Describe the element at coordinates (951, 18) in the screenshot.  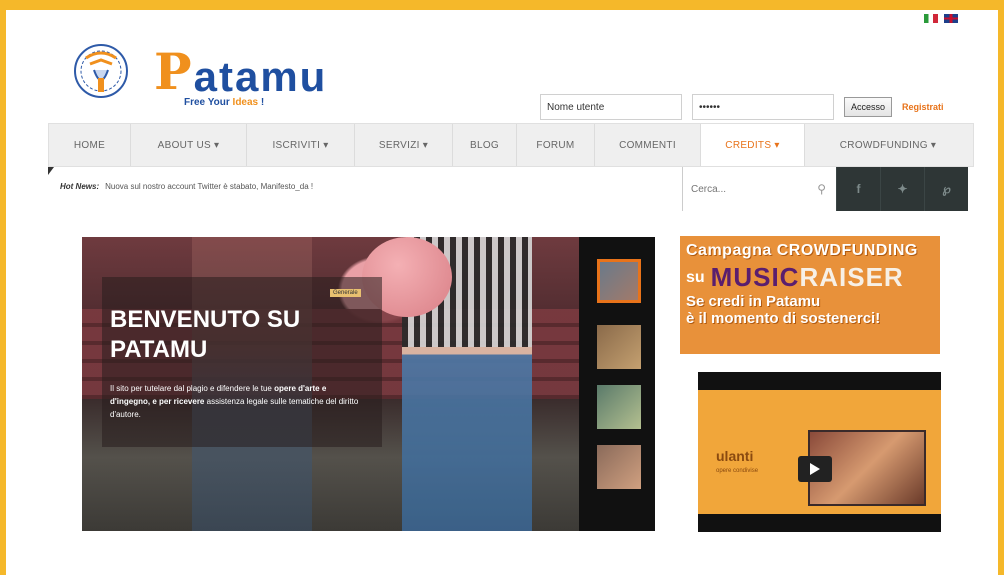
I see `english-flag-icon` at that location.